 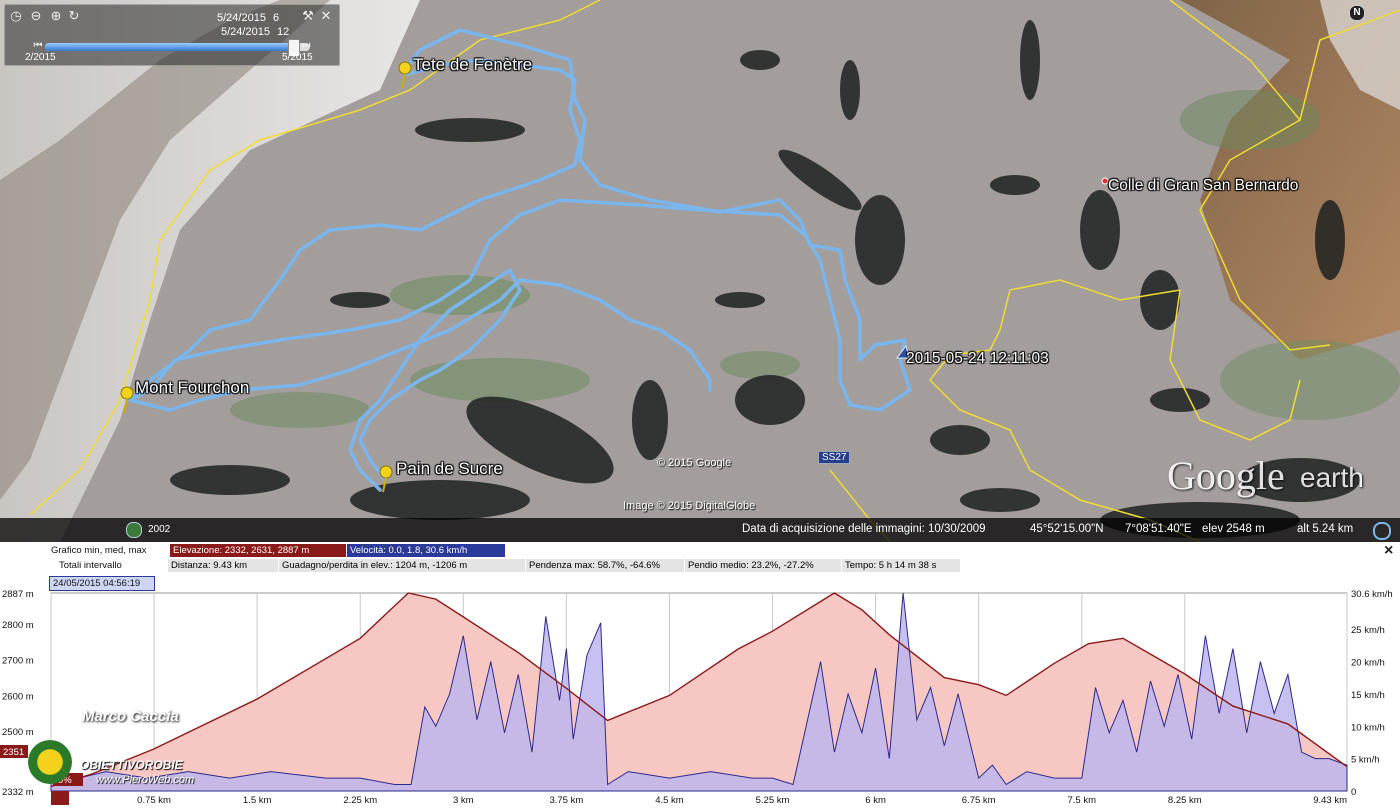 What do you see at coordinates (130, 716) in the screenshot?
I see `author-signature: Marco Caccia` at bounding box center [130, 716].